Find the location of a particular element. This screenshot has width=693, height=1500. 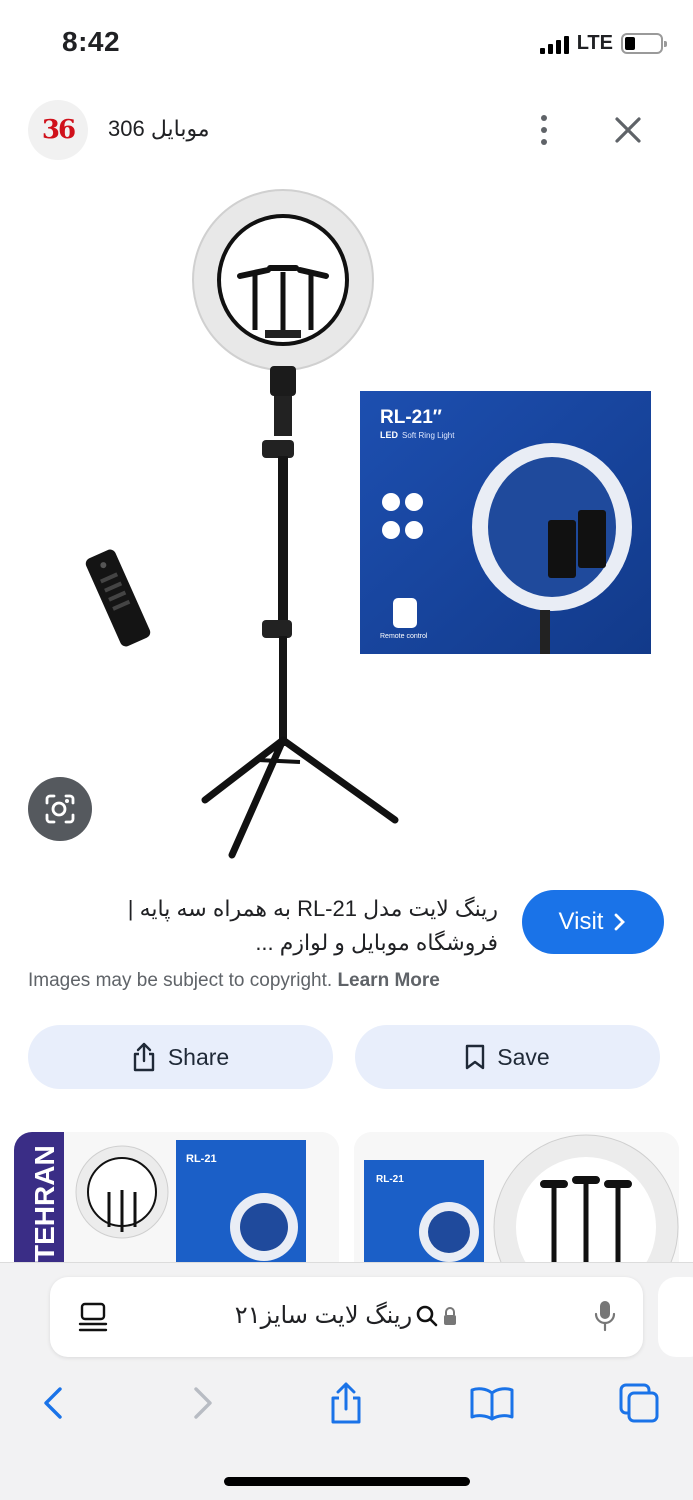

related-image-1: TEHRAN RL-21 is located at coordinates (176, 1199).